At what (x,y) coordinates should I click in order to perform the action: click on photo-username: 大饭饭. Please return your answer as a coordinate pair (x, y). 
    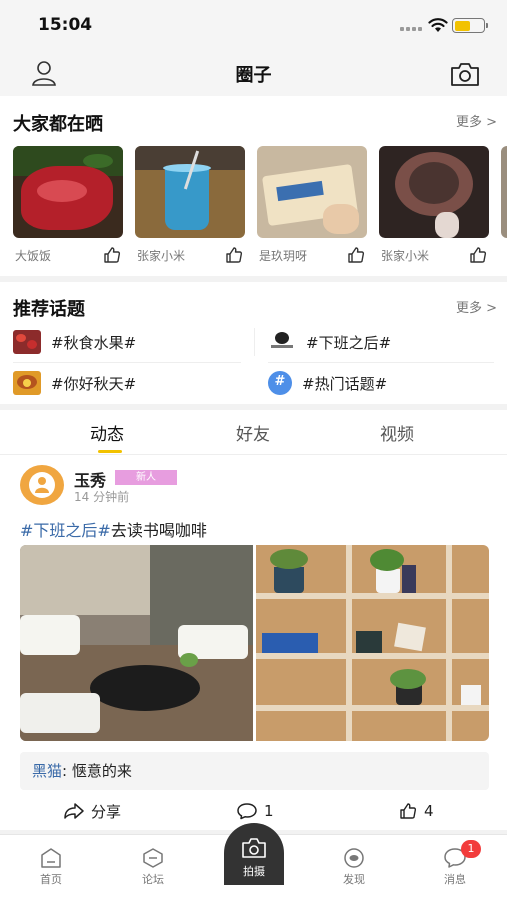
    Looking at the image, I should click on (33, 256).